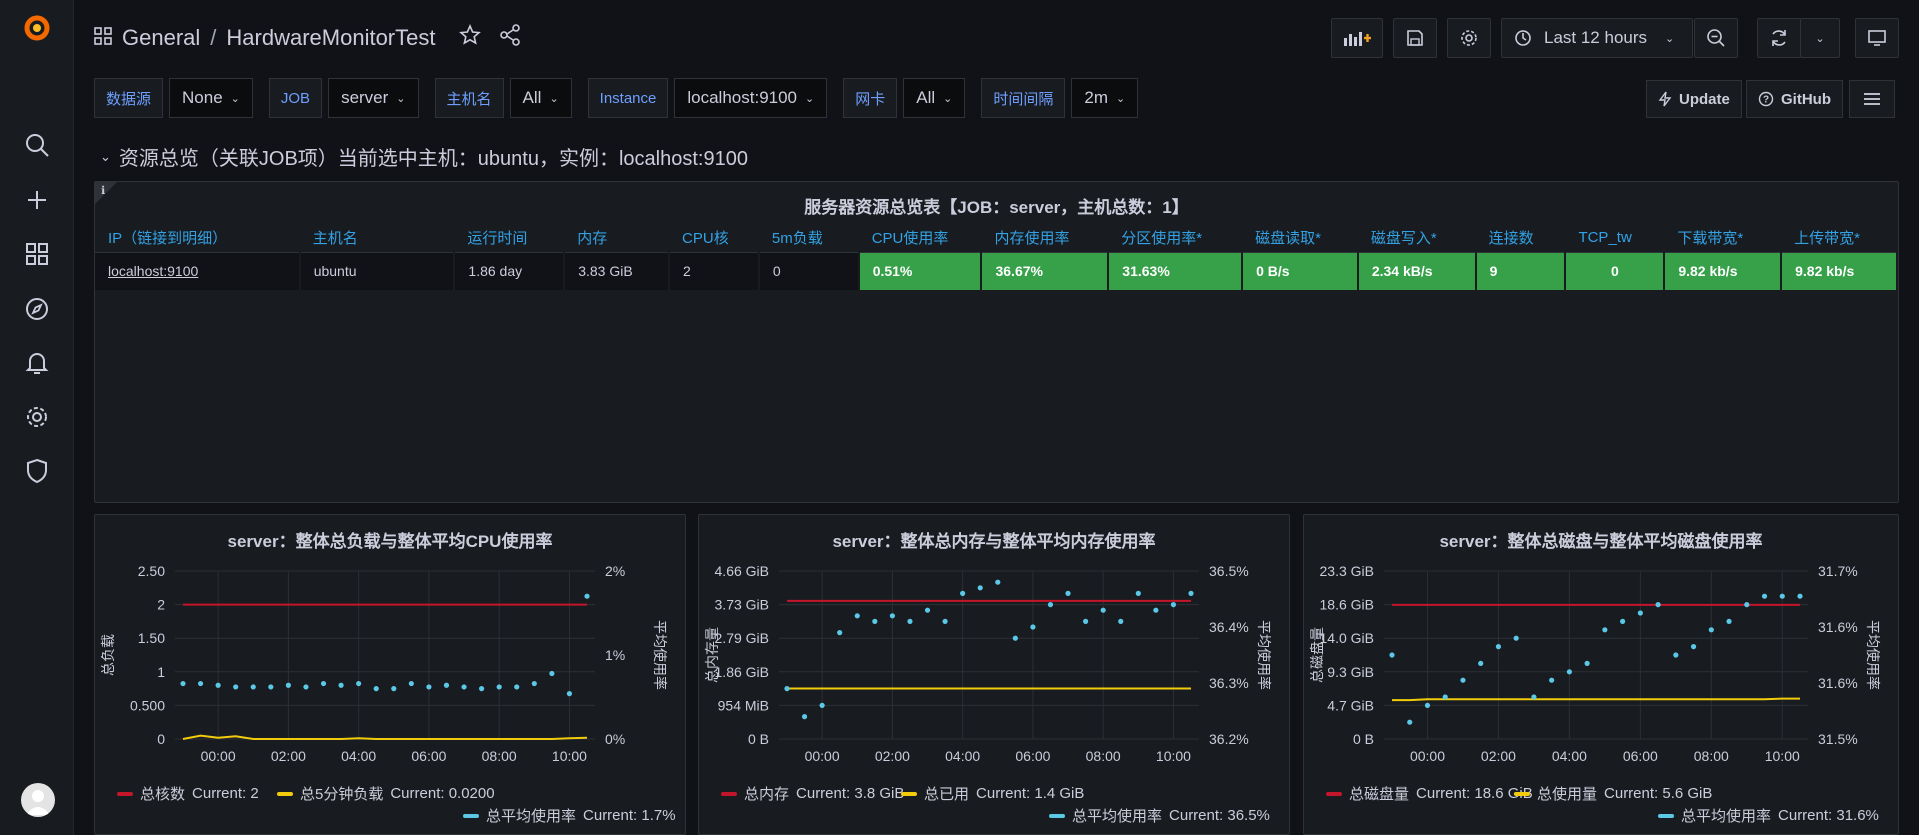  Describe the element at coordinates (211, 98) in the screenshot. I see `variable-select-datasource: None ⌄` at that location.